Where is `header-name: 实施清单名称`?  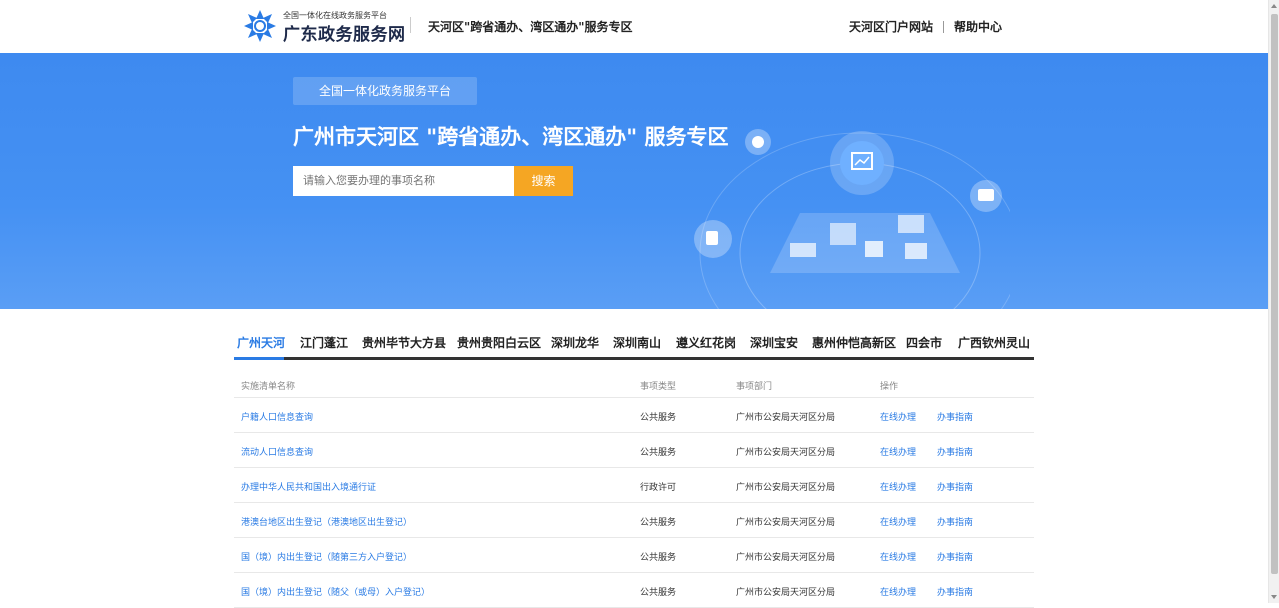 header-name: 实施清单名称 is located at coordinates (268, 387).